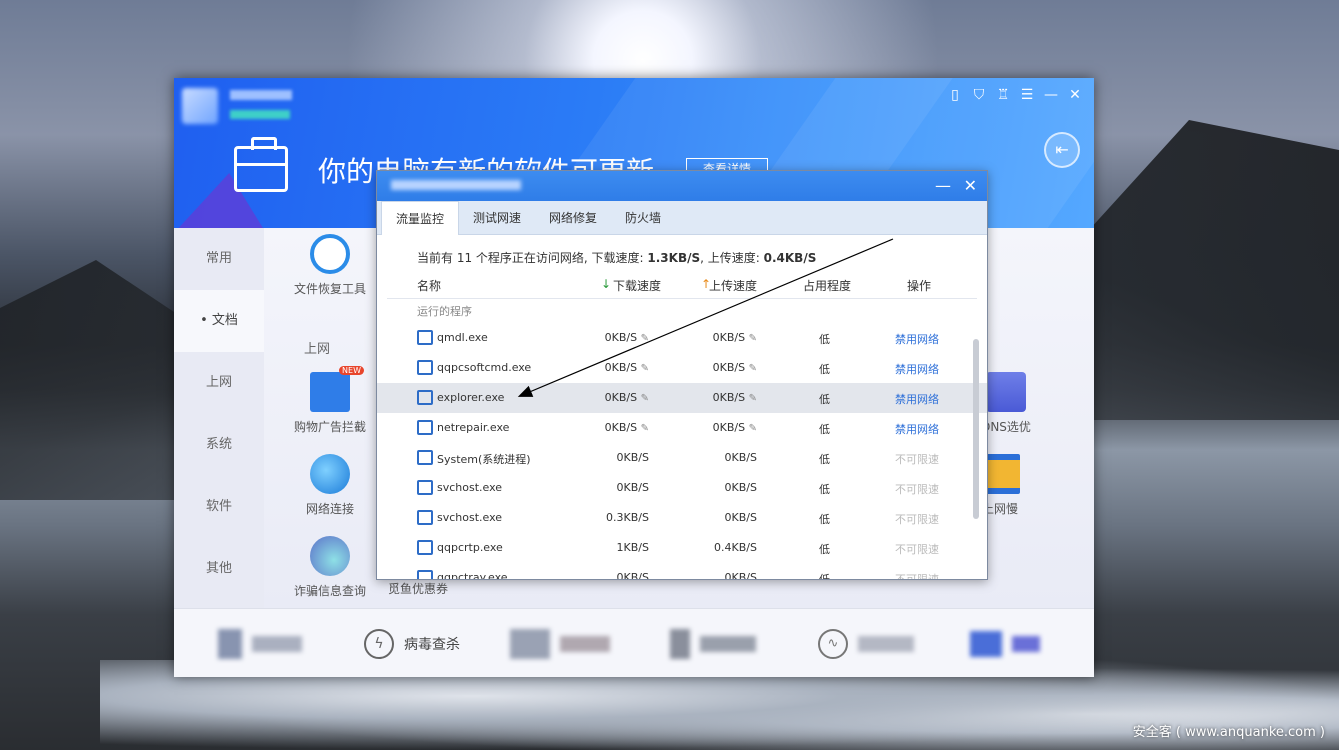 The height and width of the screenshot is (750, 1339). I want to click on shirt-icon: ♖, so click(1003, 95).